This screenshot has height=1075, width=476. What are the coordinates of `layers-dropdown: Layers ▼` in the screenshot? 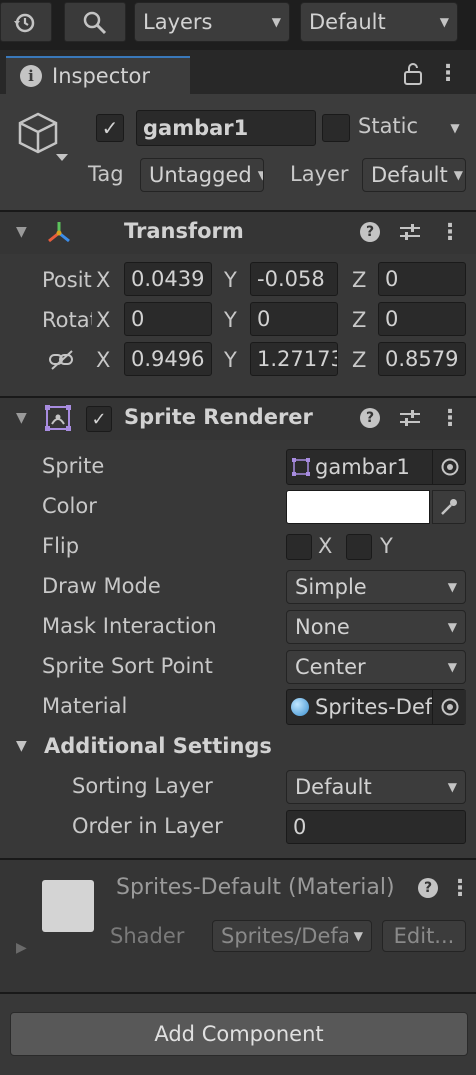 It's located at (212, 22).